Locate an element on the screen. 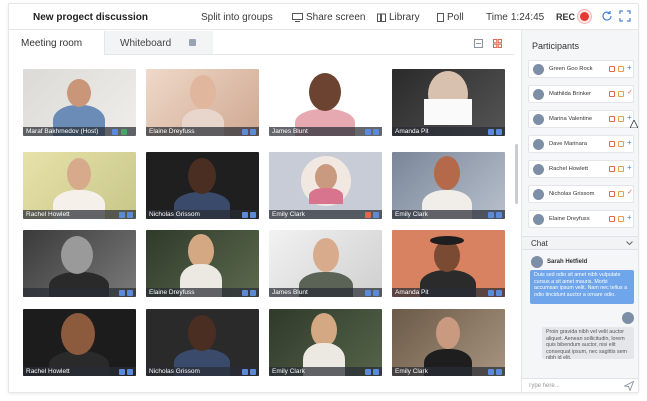  participant-row: Rachel Howlett + is located at coordinates (581, 169).